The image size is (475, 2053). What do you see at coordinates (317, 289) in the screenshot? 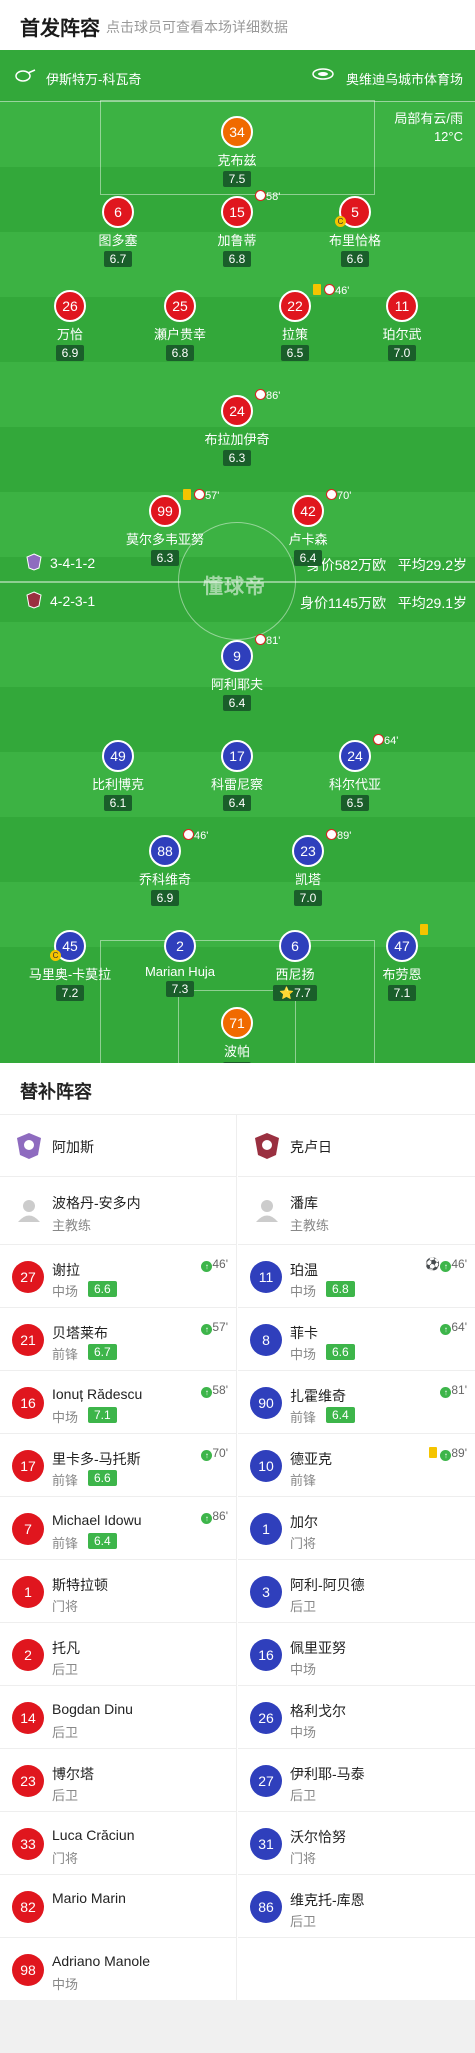
I see `yellow-card-icon` at bounding box center [317, 289].